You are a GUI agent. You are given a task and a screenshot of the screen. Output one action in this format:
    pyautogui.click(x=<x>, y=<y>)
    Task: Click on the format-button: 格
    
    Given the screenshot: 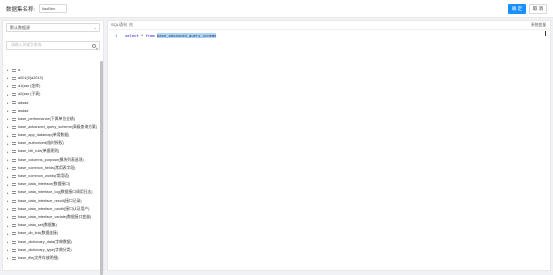 What is the action you would take?
    pyautogui.click(x=131, y=25)
    